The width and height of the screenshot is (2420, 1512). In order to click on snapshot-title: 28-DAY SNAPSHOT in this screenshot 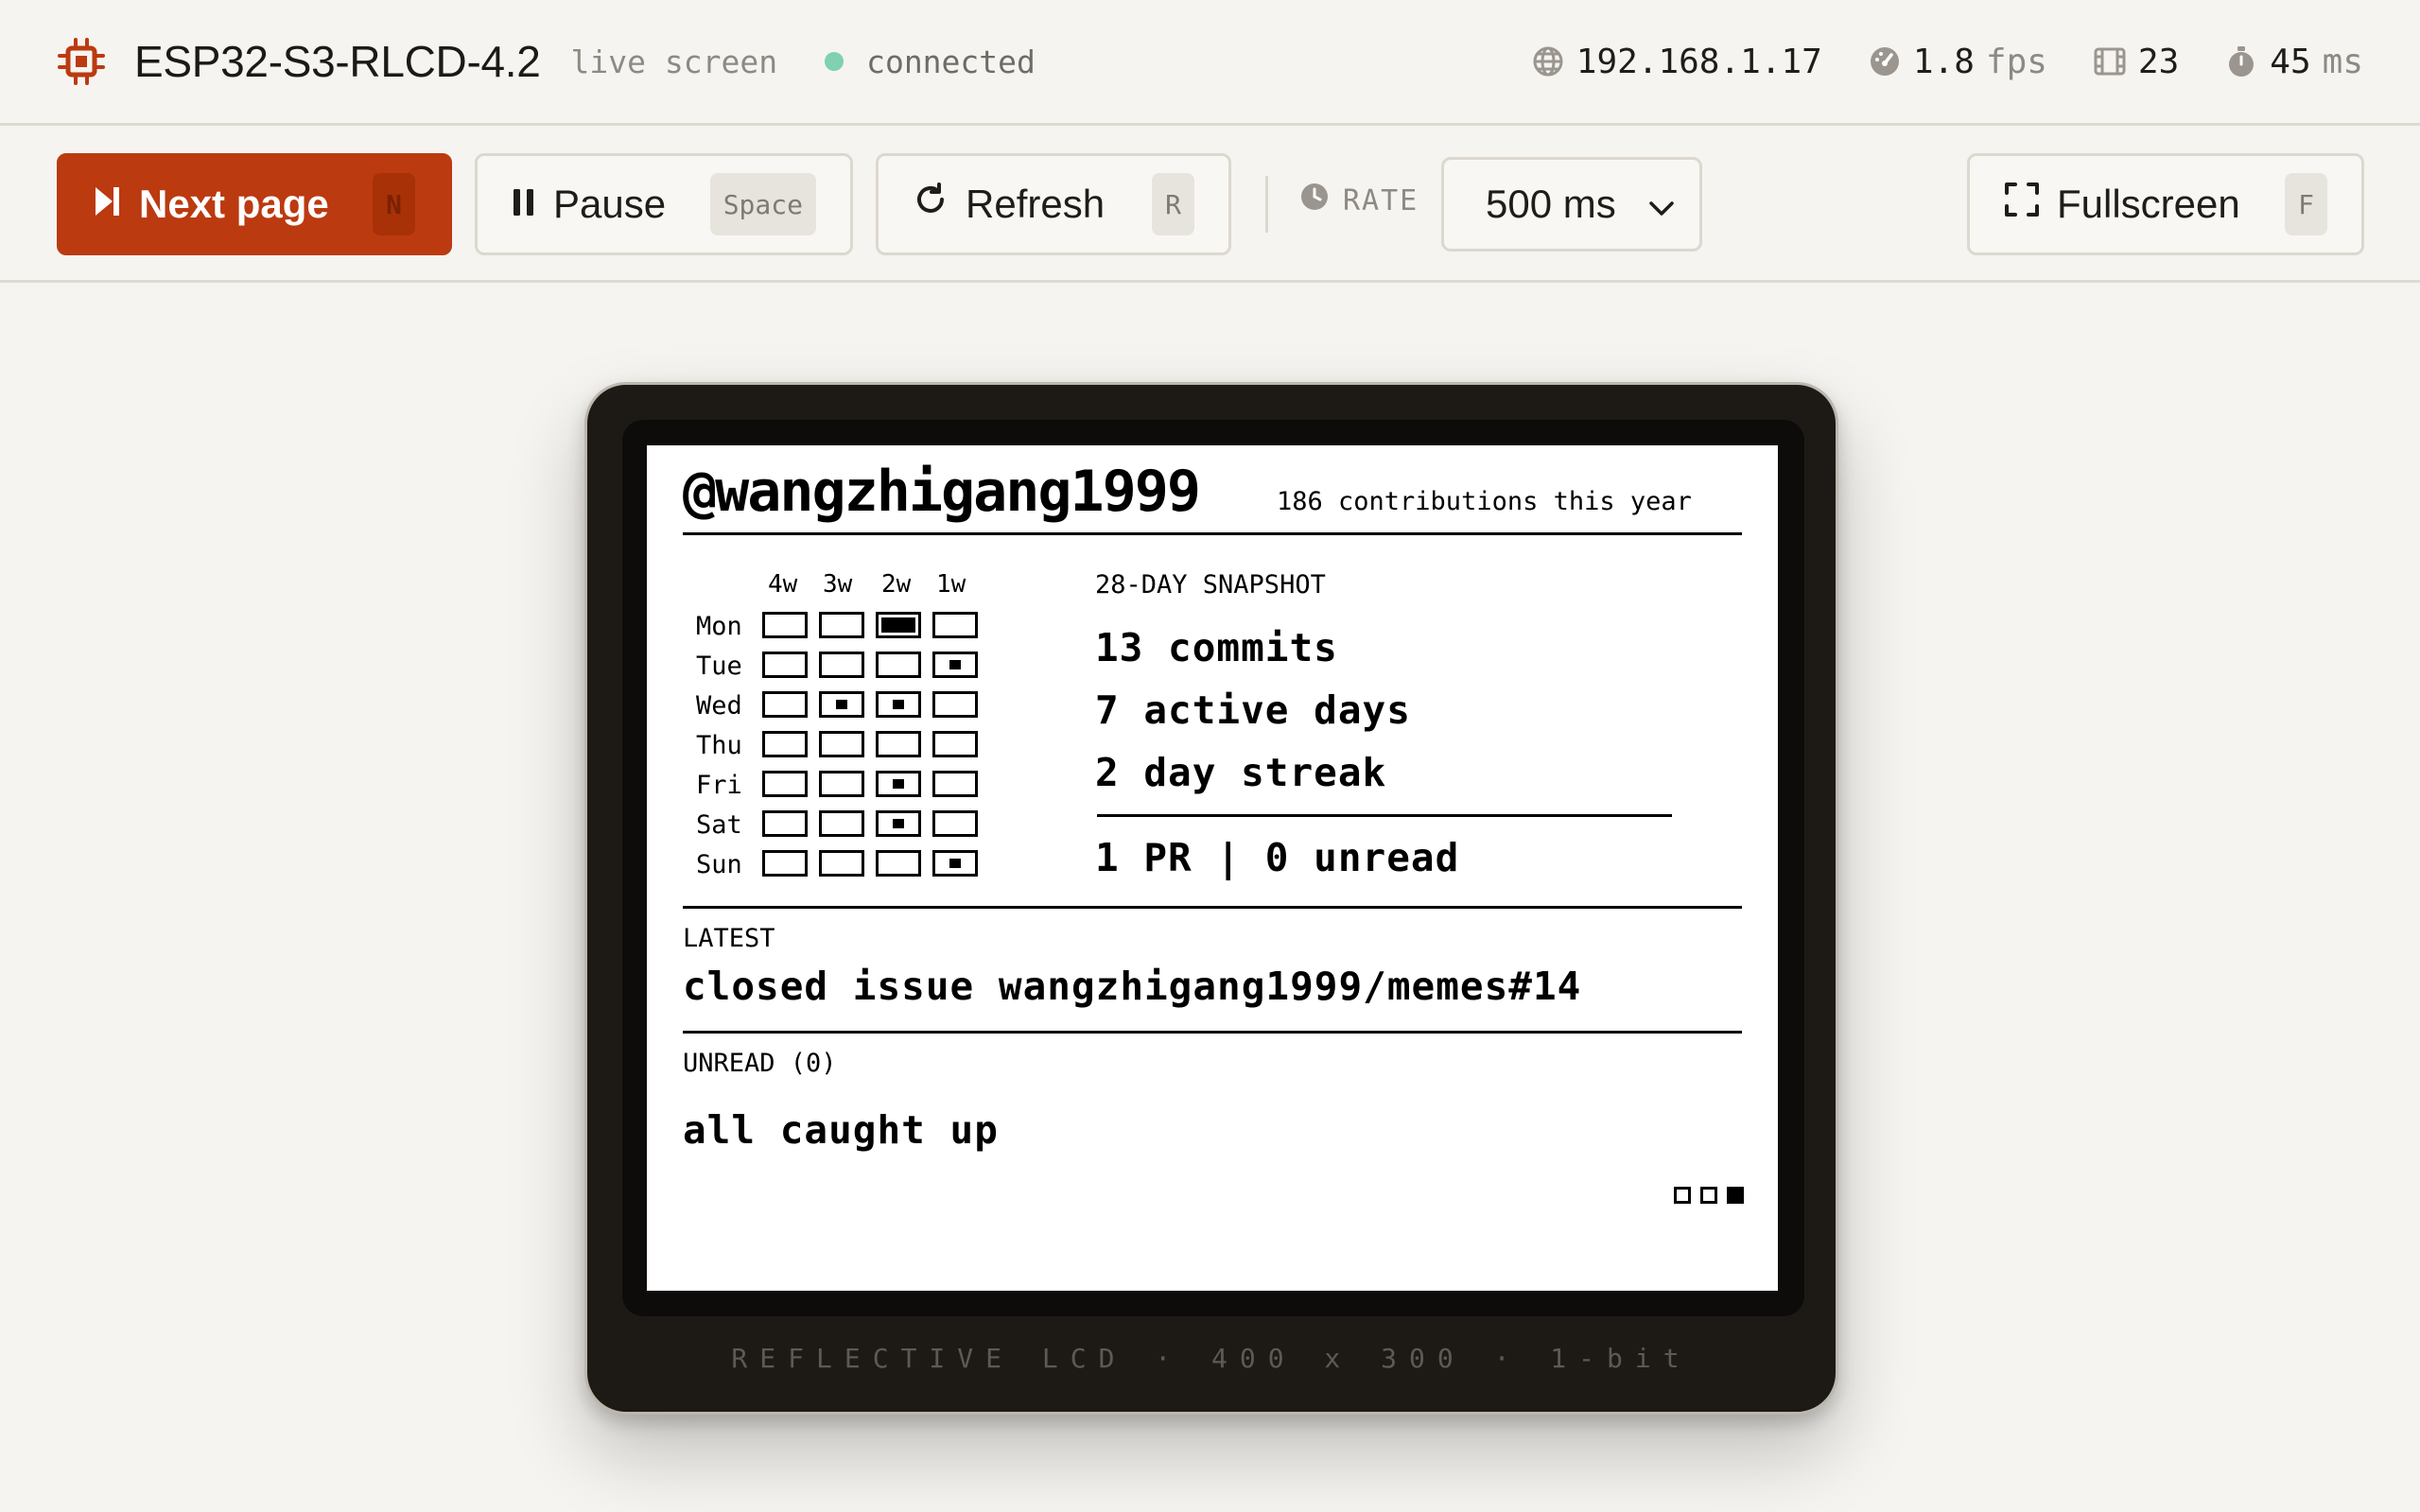, I will do `click(1210, 585)`.